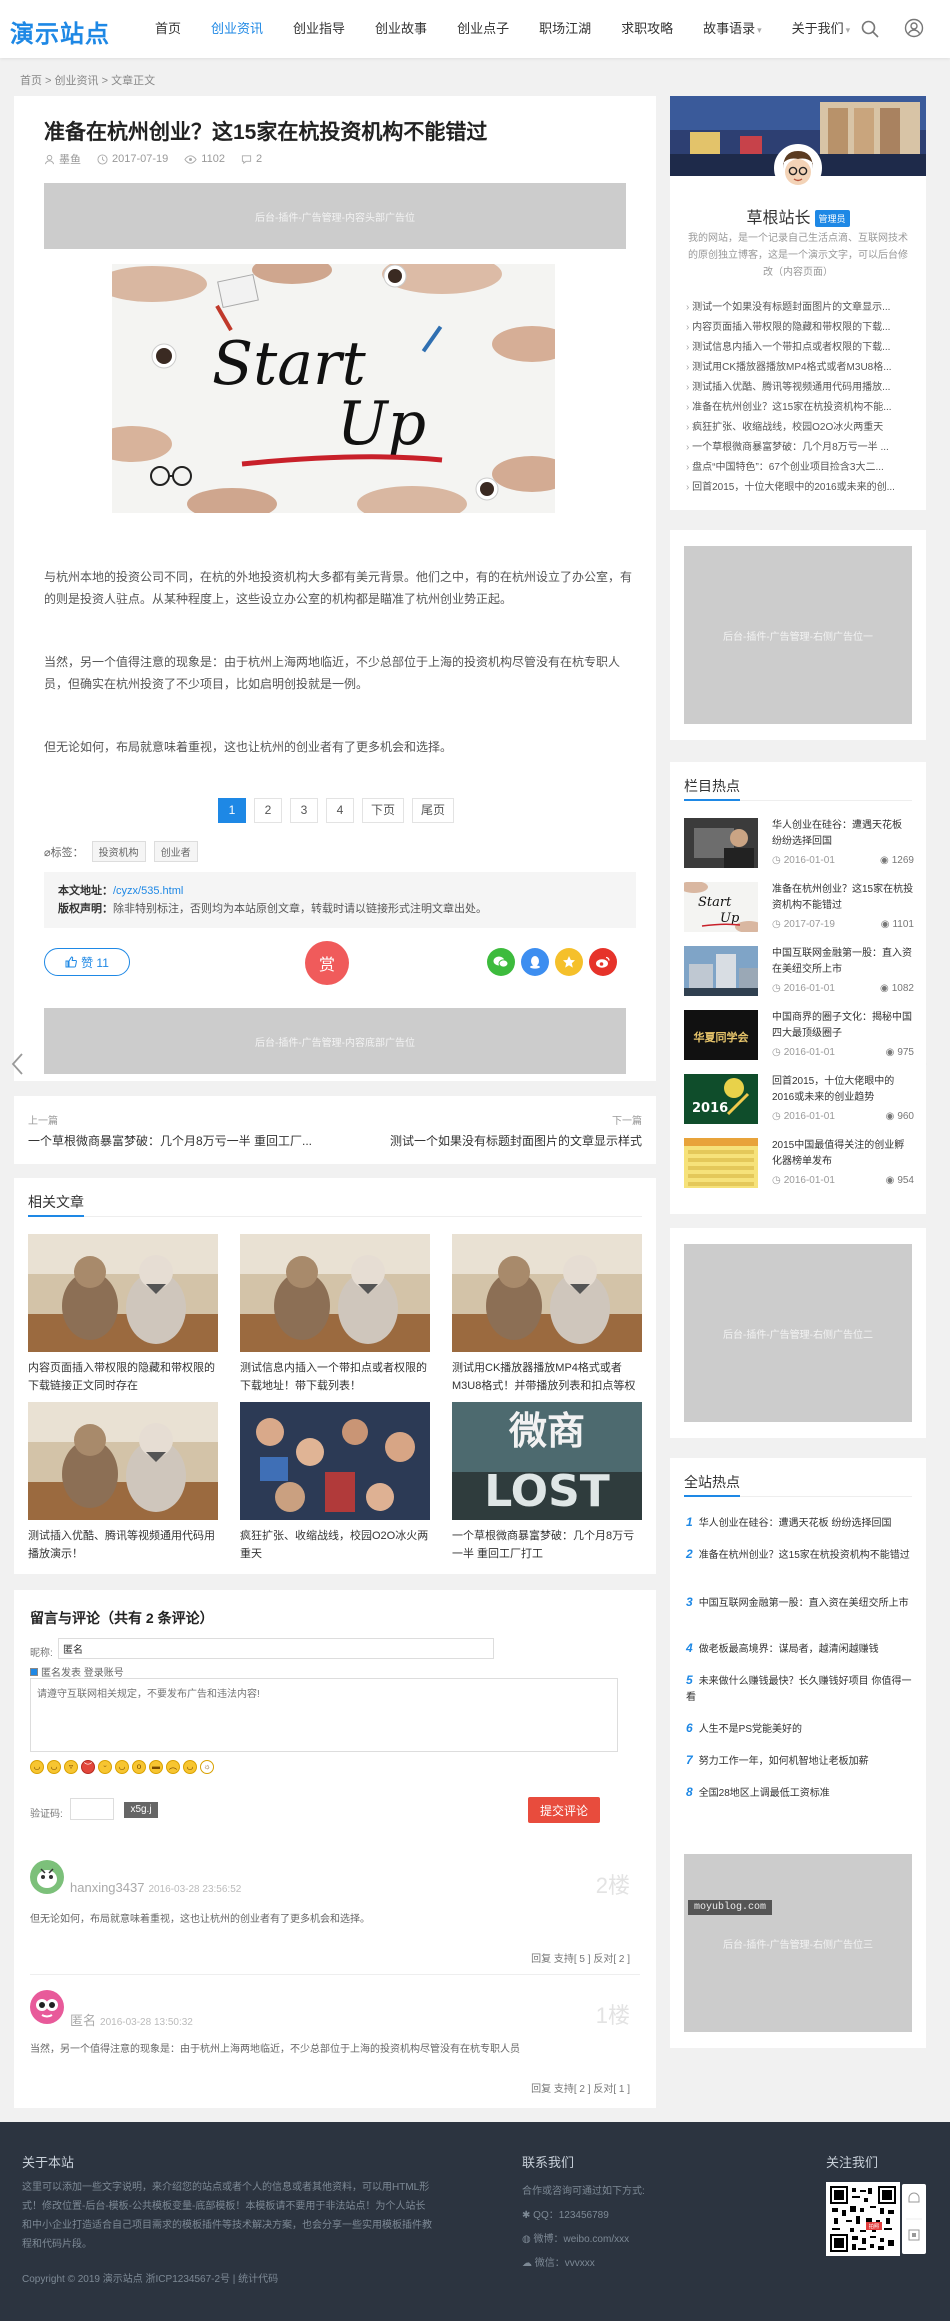 The width and height of the screenshot is (950, 2321). I want to click on emoji-grin-icon: ▿, so click(71, 1767).